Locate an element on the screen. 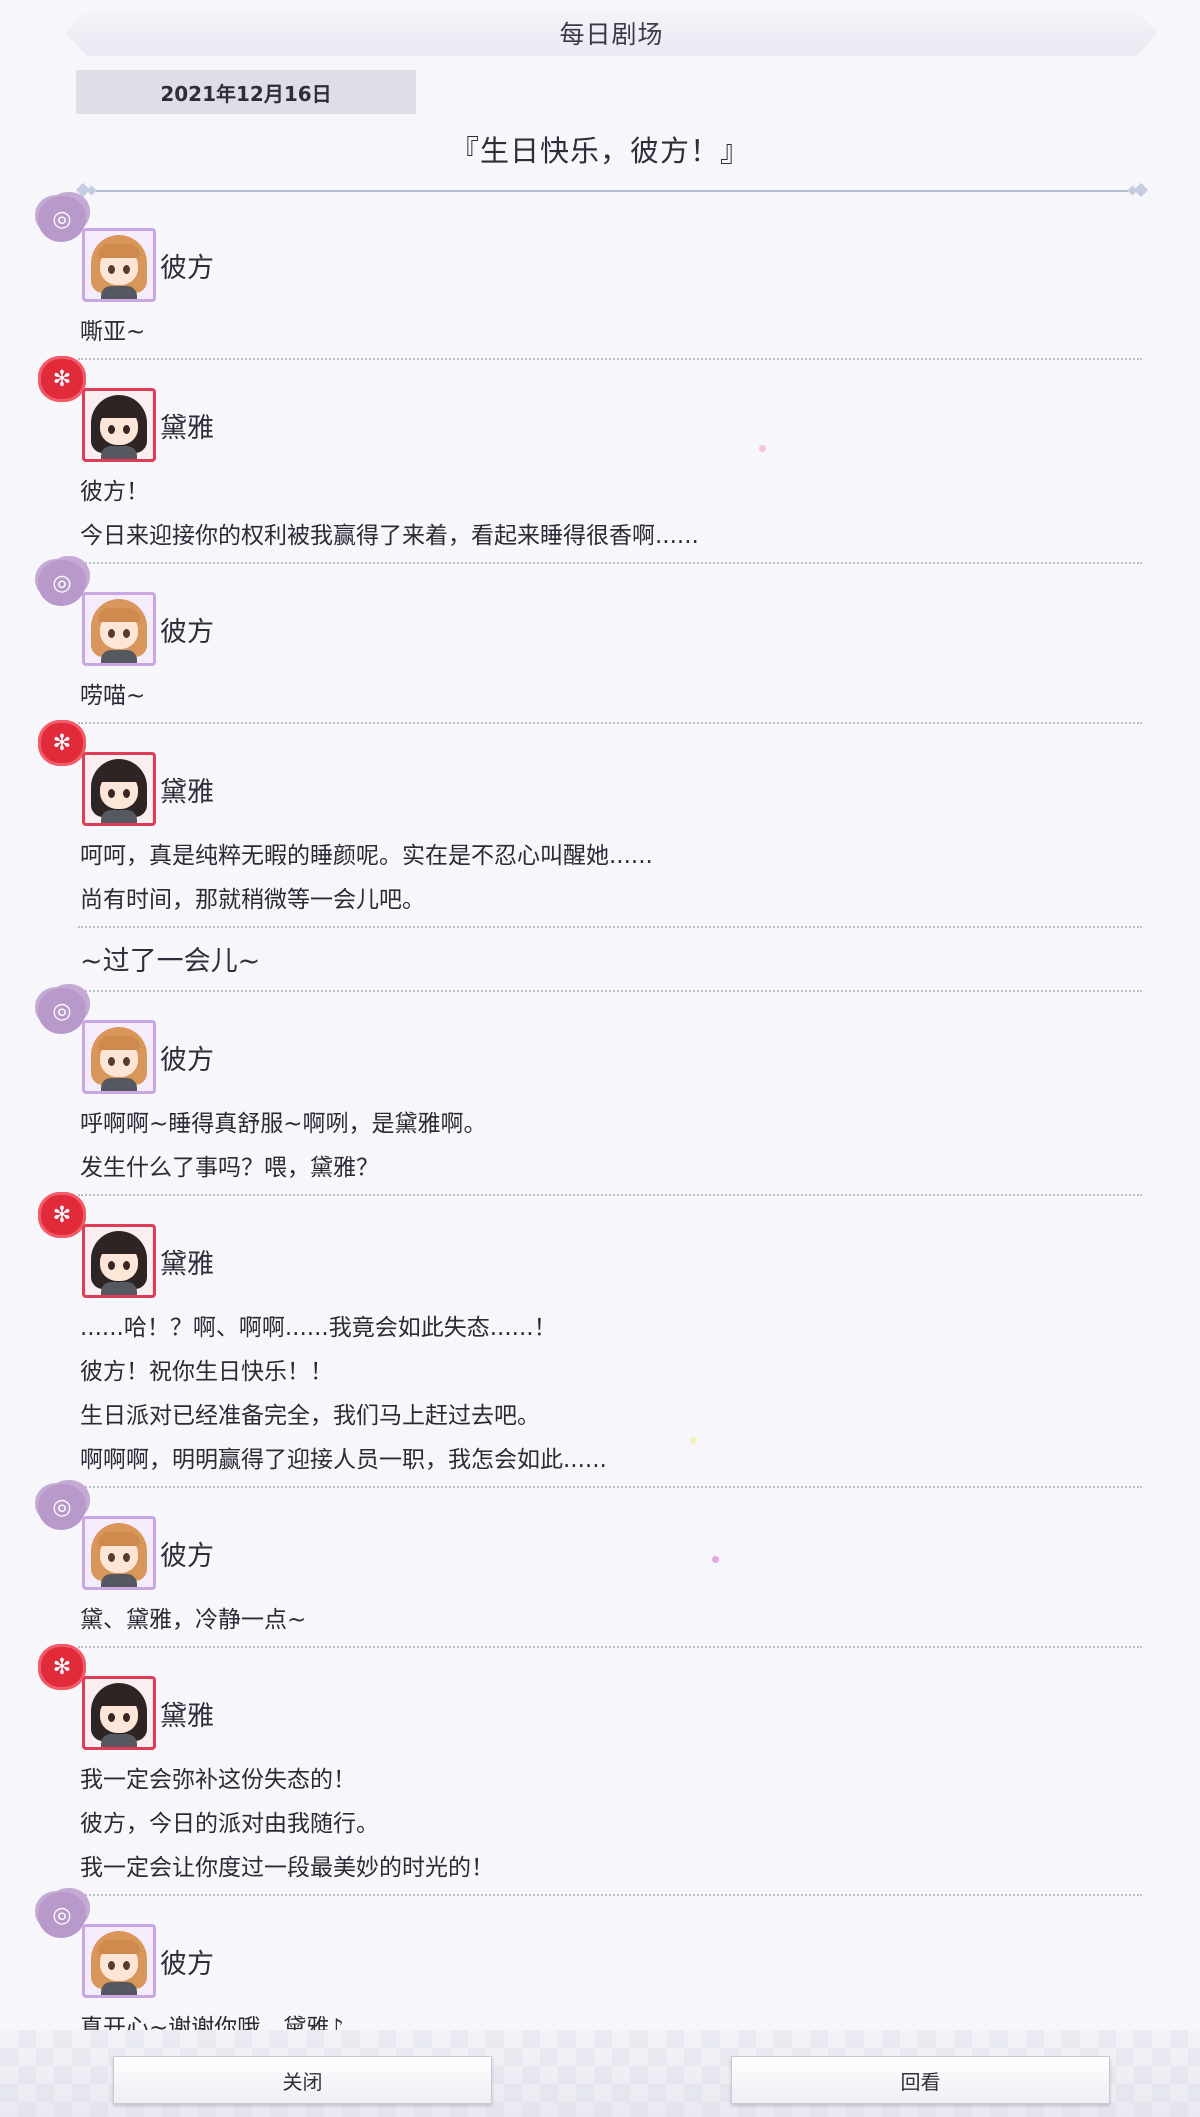  page-title: 每日剧场 is located at coordinates (611, 34).